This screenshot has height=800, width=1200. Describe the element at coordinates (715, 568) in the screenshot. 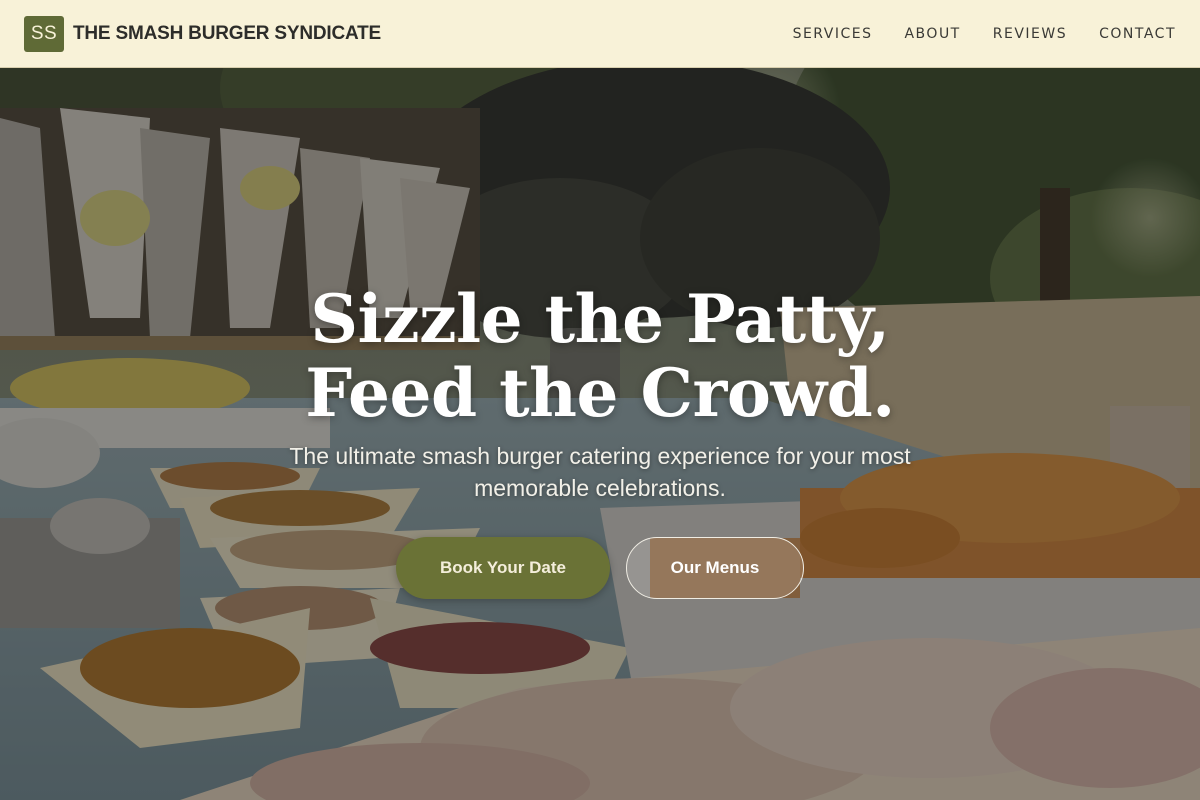

I see `our-menus-button: Our Menus` at that location.